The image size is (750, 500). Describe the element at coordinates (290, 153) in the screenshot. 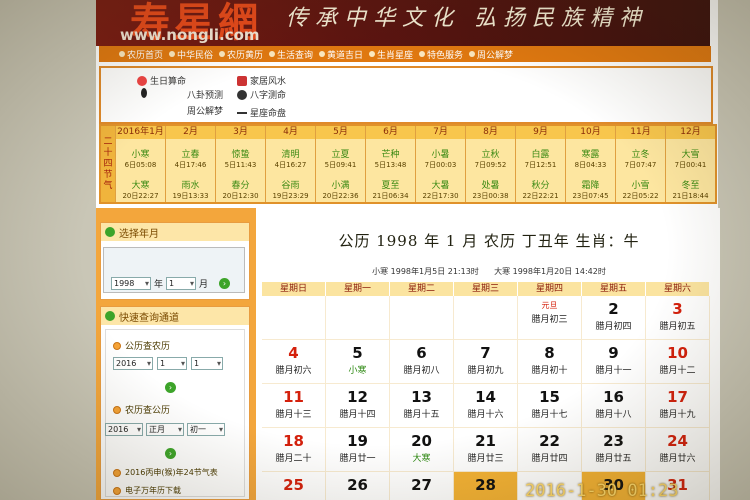

I see `term-name: 清明` at that location.